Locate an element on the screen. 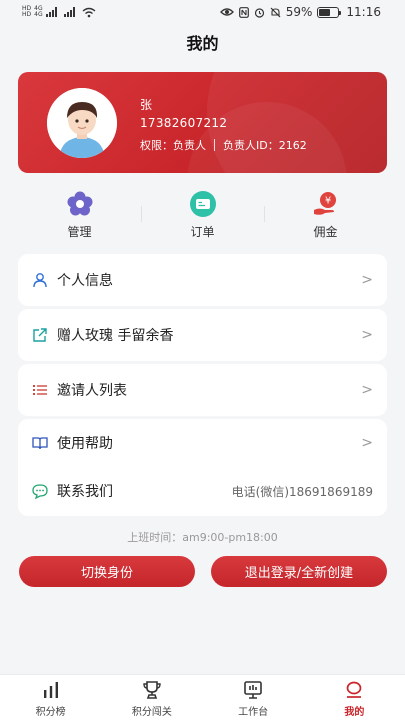 This screenshot has width=405, height=720. meta-divider is located at coordinates (214, 145).